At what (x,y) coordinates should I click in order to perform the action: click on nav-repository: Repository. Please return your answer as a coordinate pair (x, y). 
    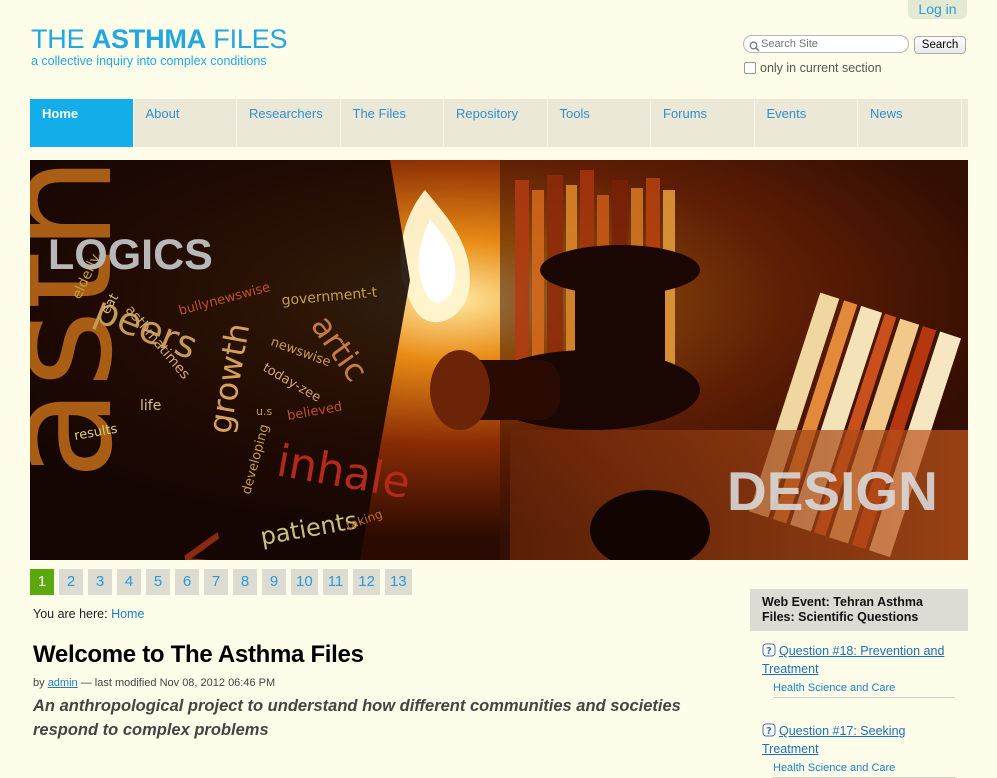
    Looking at the image, I should click on (496, 123).